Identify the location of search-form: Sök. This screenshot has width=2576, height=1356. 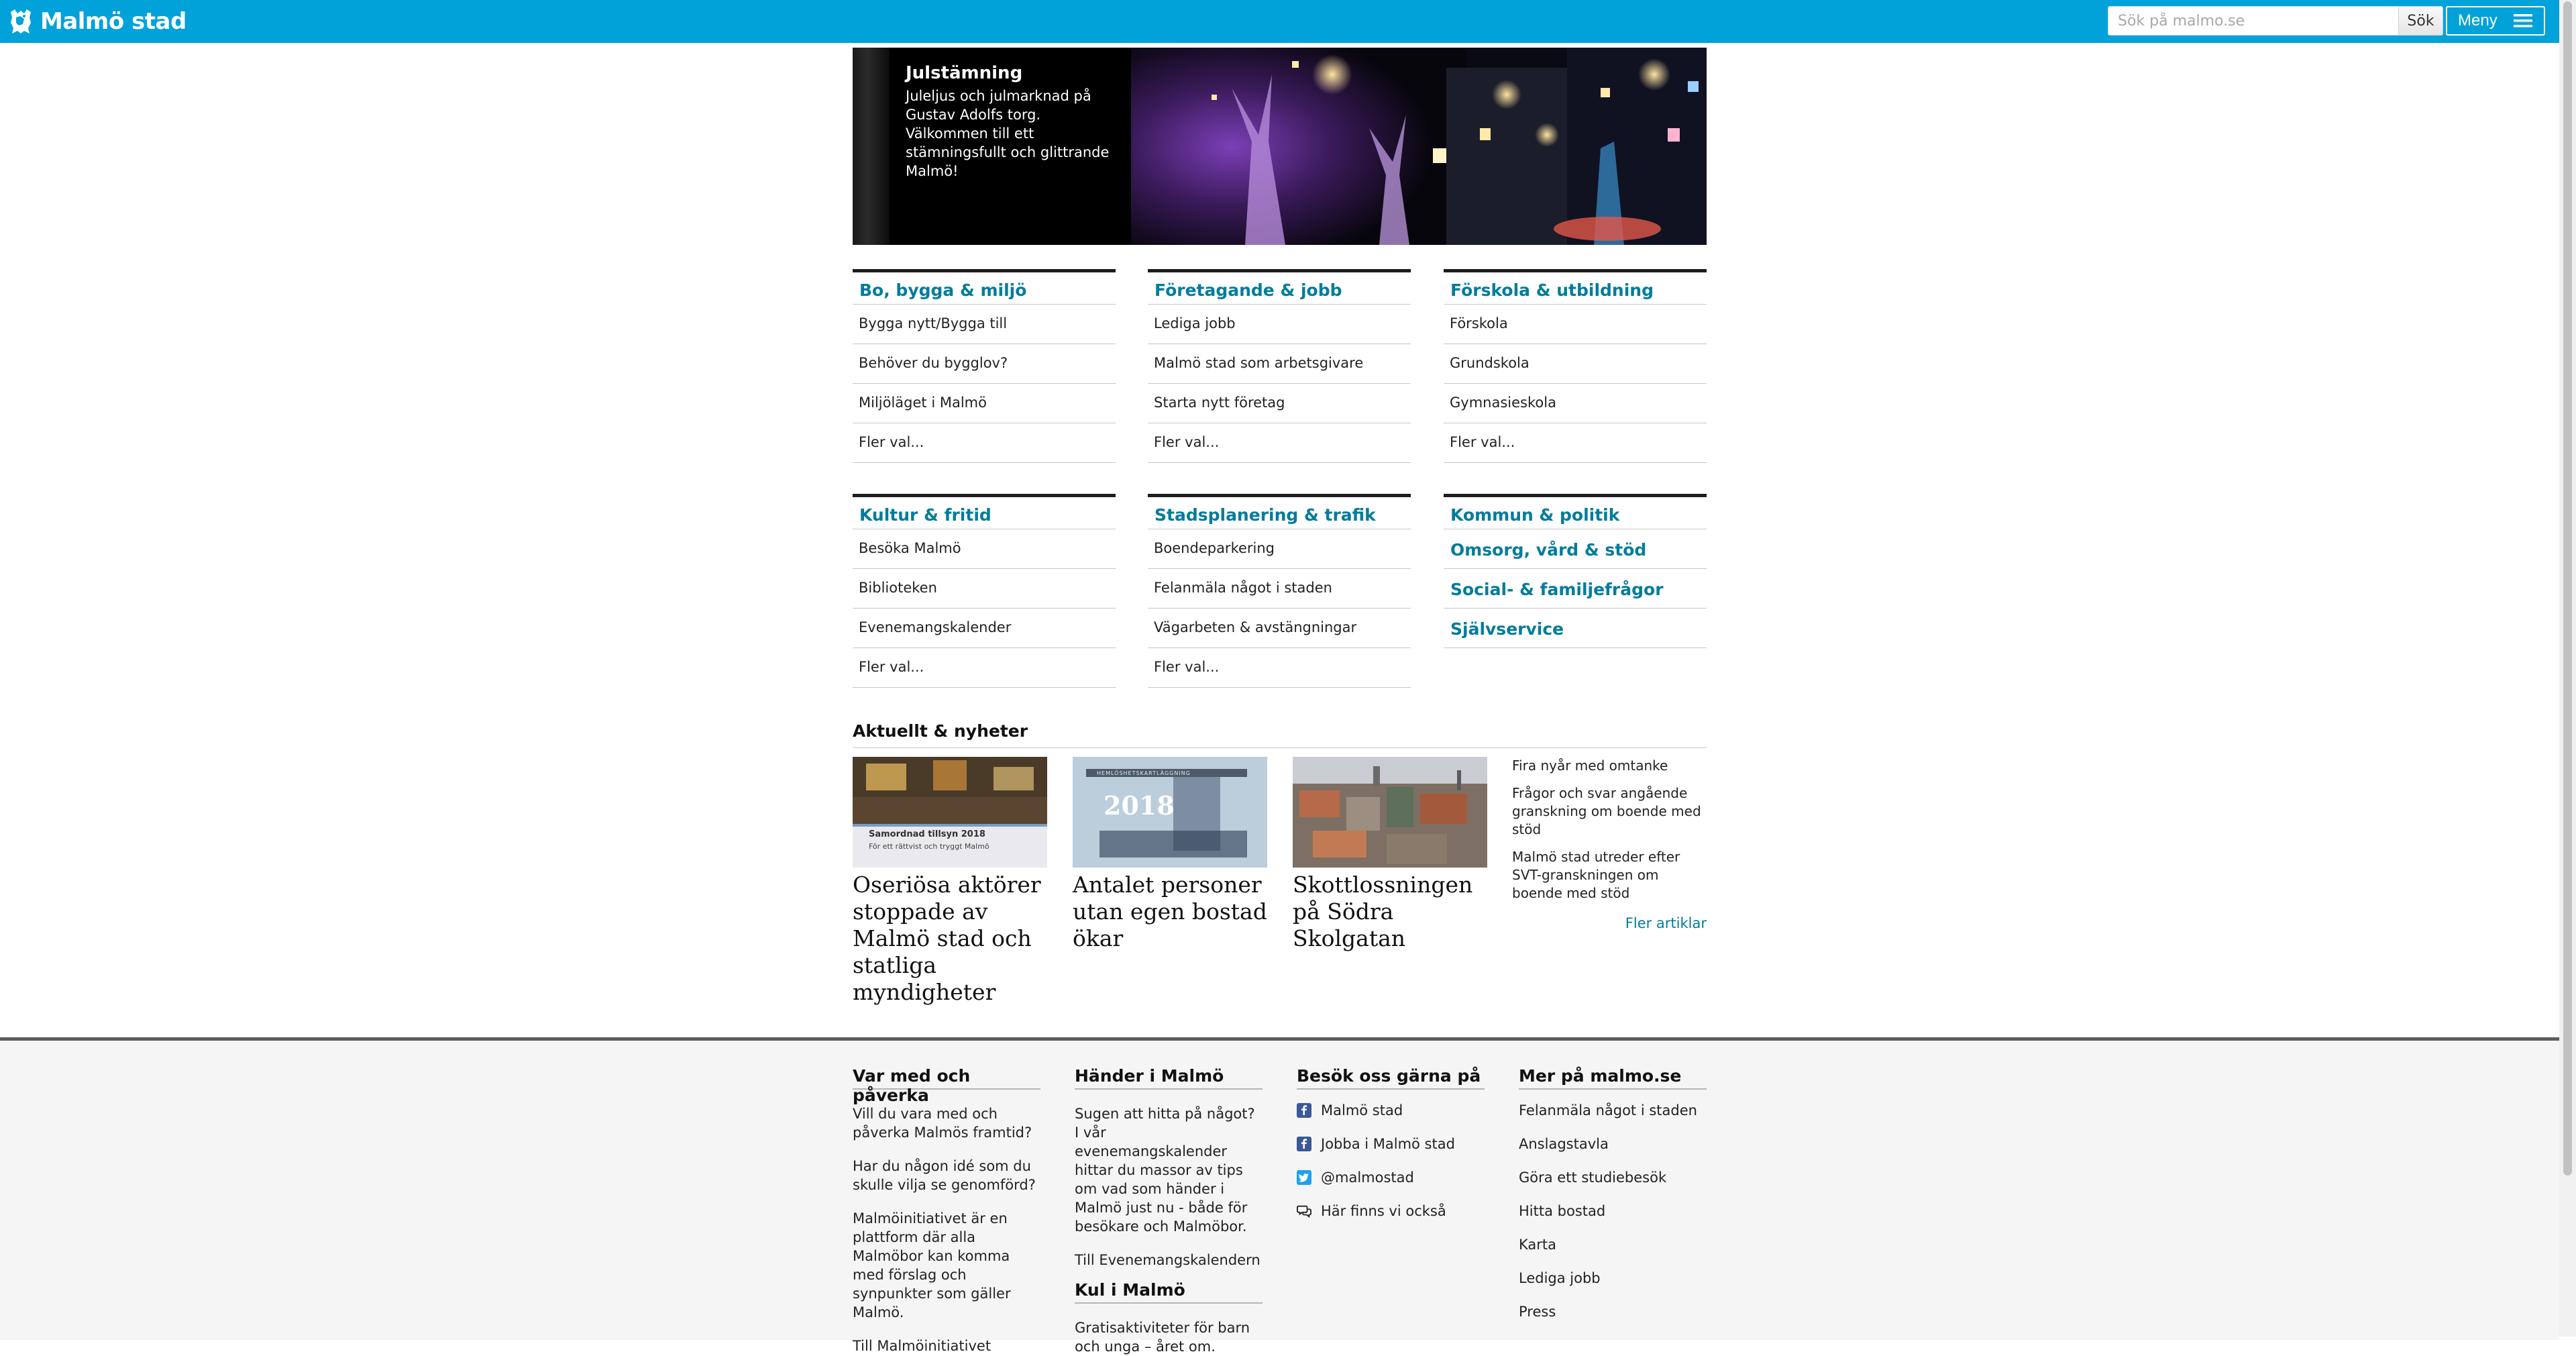
(2275, 21).